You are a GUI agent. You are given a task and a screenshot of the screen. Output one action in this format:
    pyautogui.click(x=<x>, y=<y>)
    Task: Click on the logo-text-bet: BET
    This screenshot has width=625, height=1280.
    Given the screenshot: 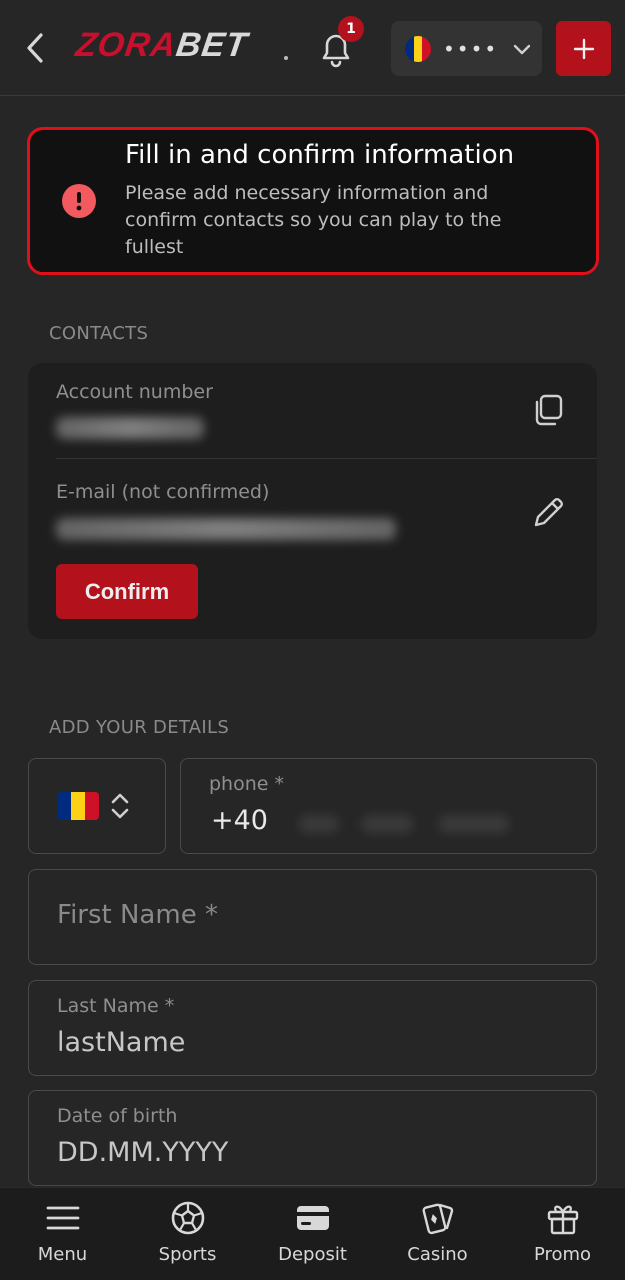 What is the action you would take?
    pyautogui.click(x=212, y=45)
    